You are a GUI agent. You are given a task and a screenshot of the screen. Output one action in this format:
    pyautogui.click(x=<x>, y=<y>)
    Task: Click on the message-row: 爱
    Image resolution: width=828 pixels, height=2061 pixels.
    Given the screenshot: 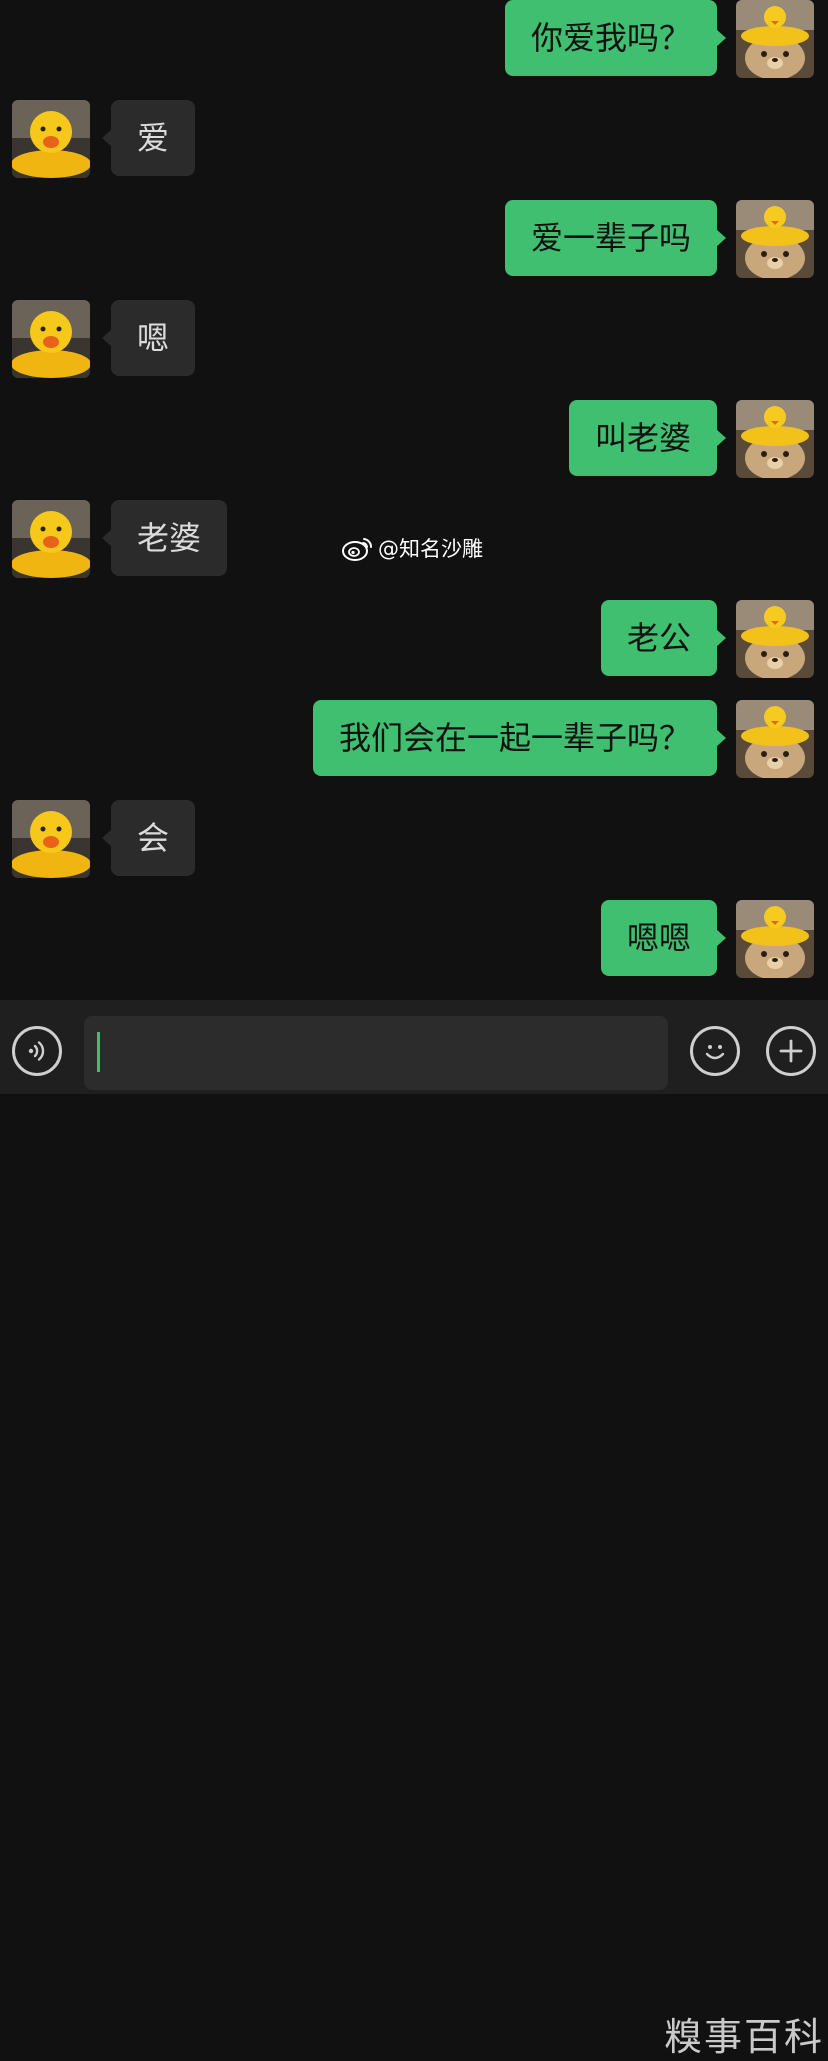 What is the action you would take?
    pyautogui.click(x=414, y=139)
    